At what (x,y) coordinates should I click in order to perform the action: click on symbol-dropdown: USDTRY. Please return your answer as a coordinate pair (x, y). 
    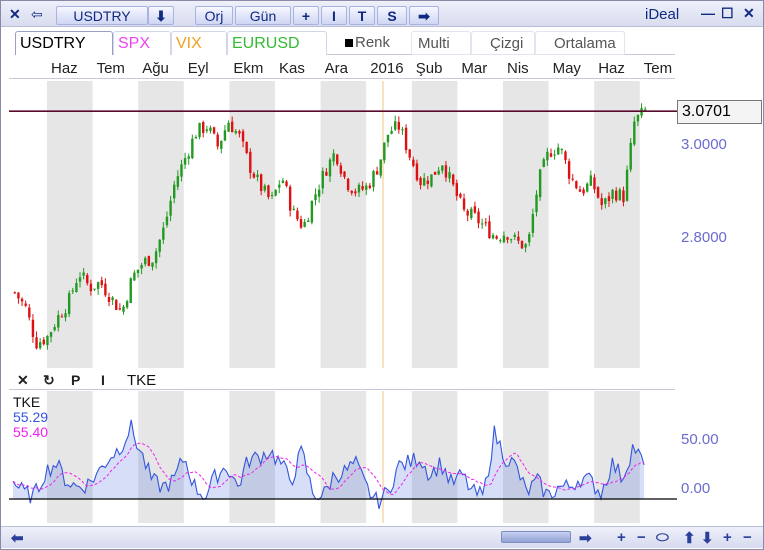
    Looking at the image, I should click on (102, 15).